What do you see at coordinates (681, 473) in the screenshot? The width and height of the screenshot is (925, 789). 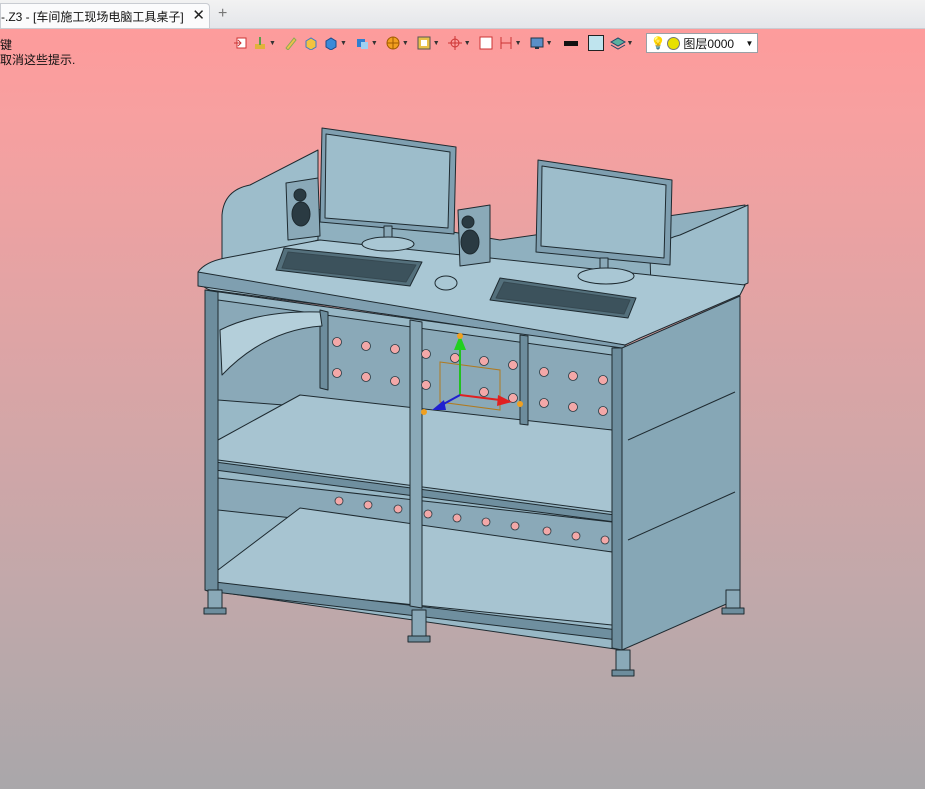 I see `cabinet-side` at bounding box center [681, 473].